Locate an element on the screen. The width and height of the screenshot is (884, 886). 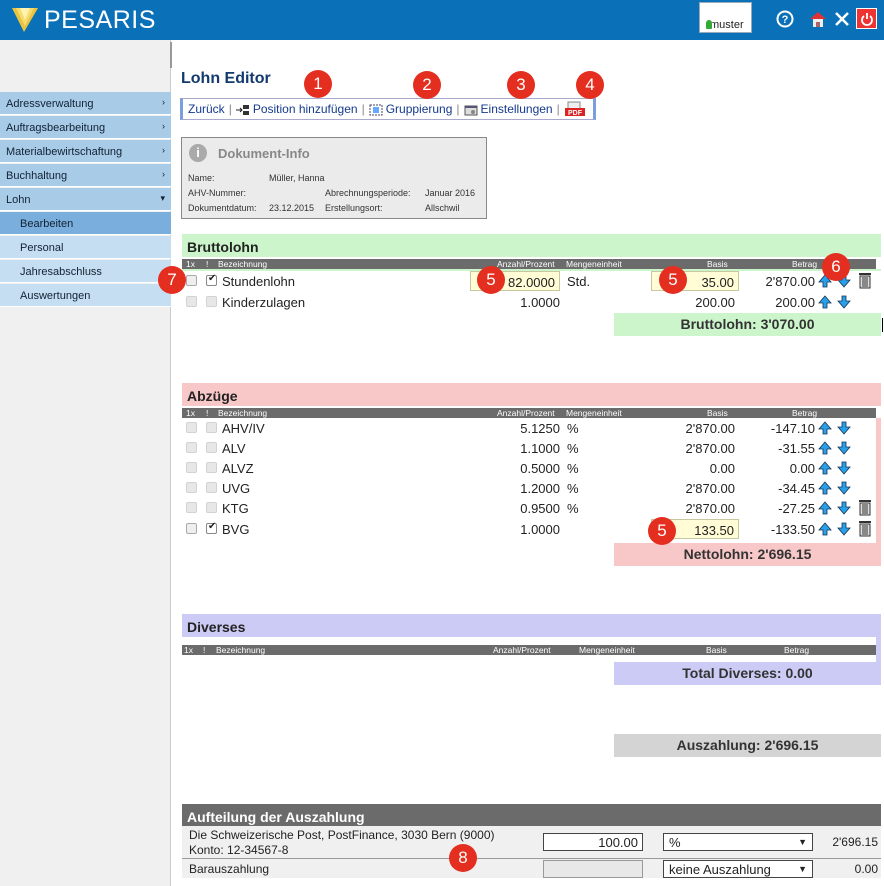
sidebar-item-buchhaltung: Buchhaltung › is located at coordinates (85, 175).